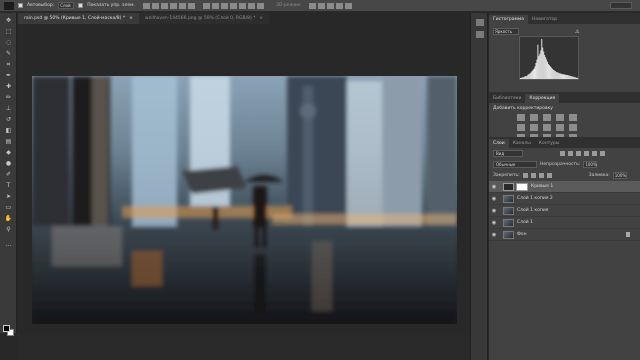  What do you see at coordinates (251, 5) in the screenshot?
I see `distribute-right-icon` at bounding box center [251, 5].